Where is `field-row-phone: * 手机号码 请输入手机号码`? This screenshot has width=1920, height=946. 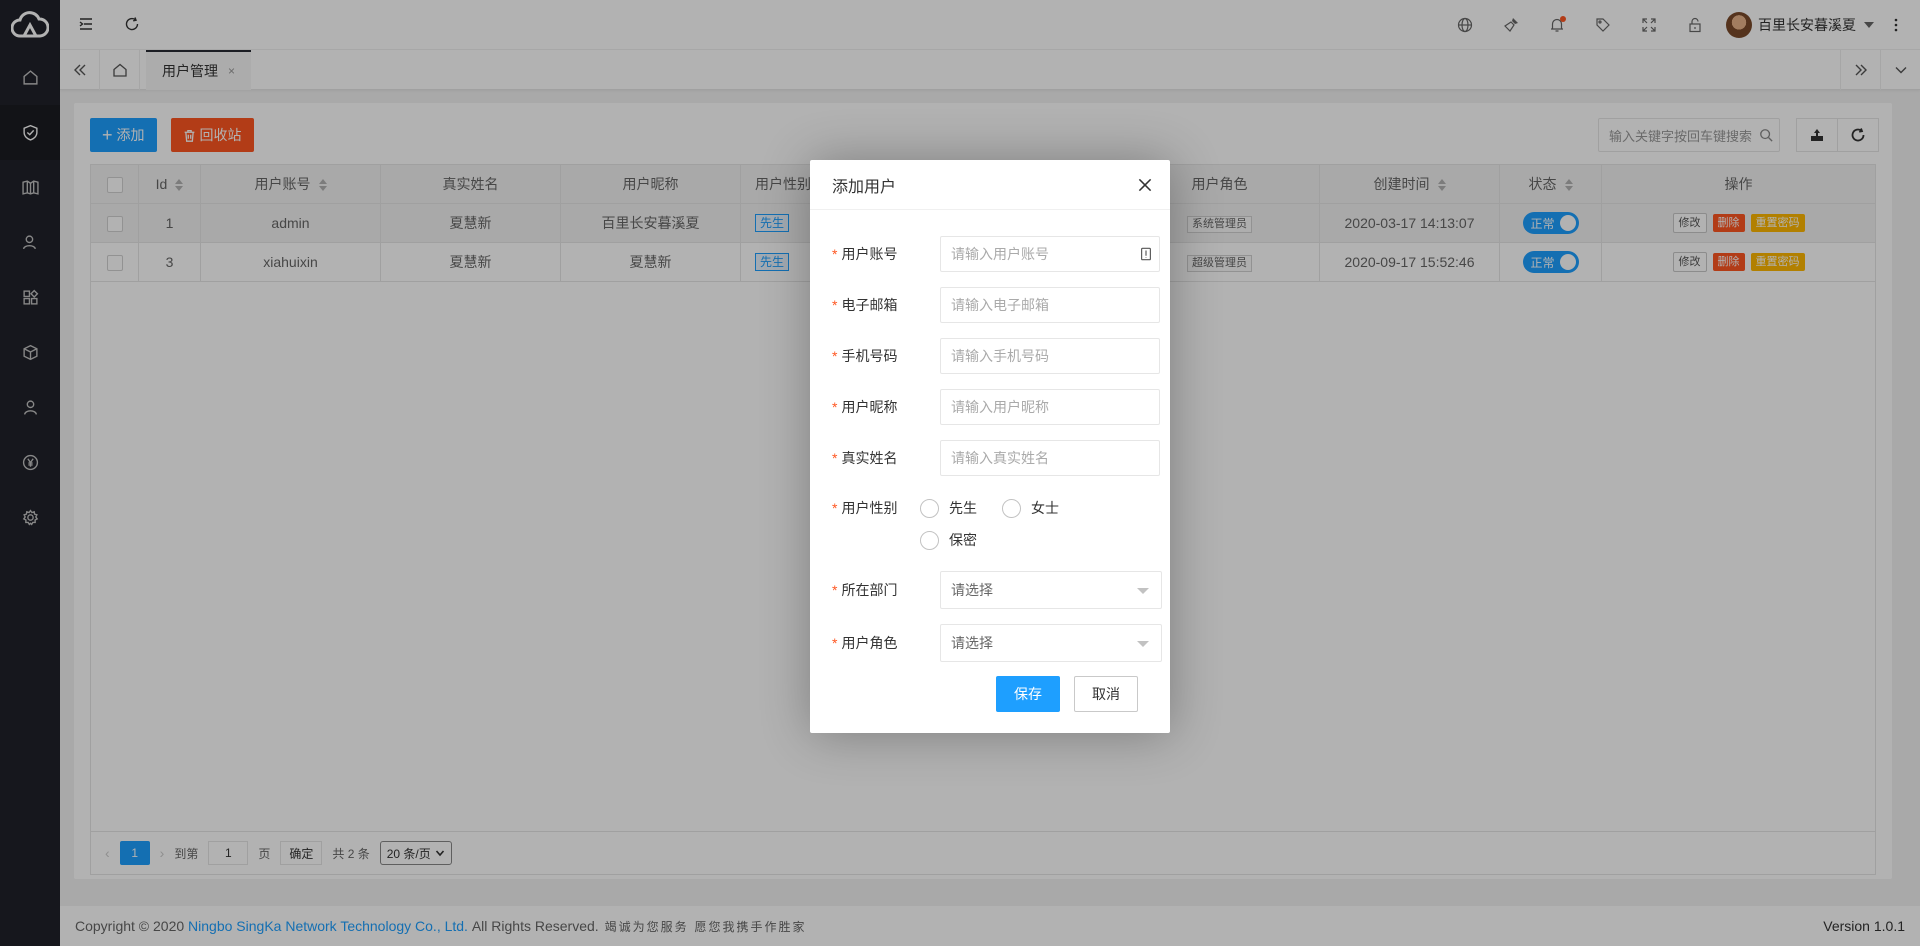
field-row-phone: * 手机号码 请输入手机号码 is located at coordinates (997, 356).